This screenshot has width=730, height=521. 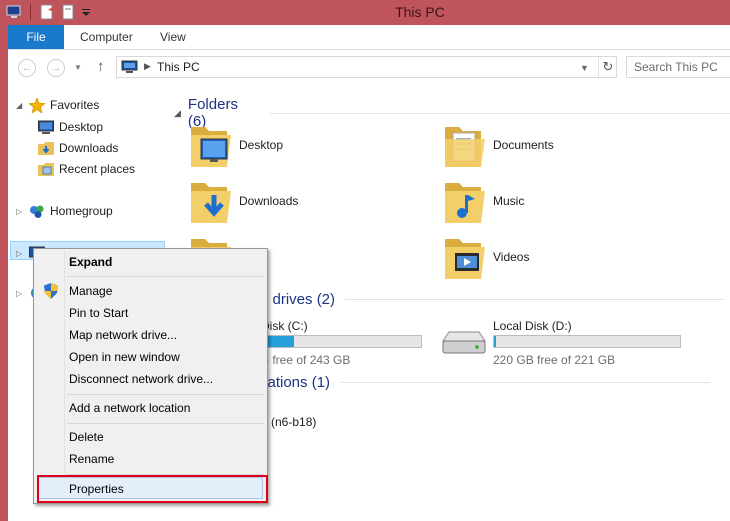 I want to click on drive-c-usage-bar, so click(x=341, y=341).